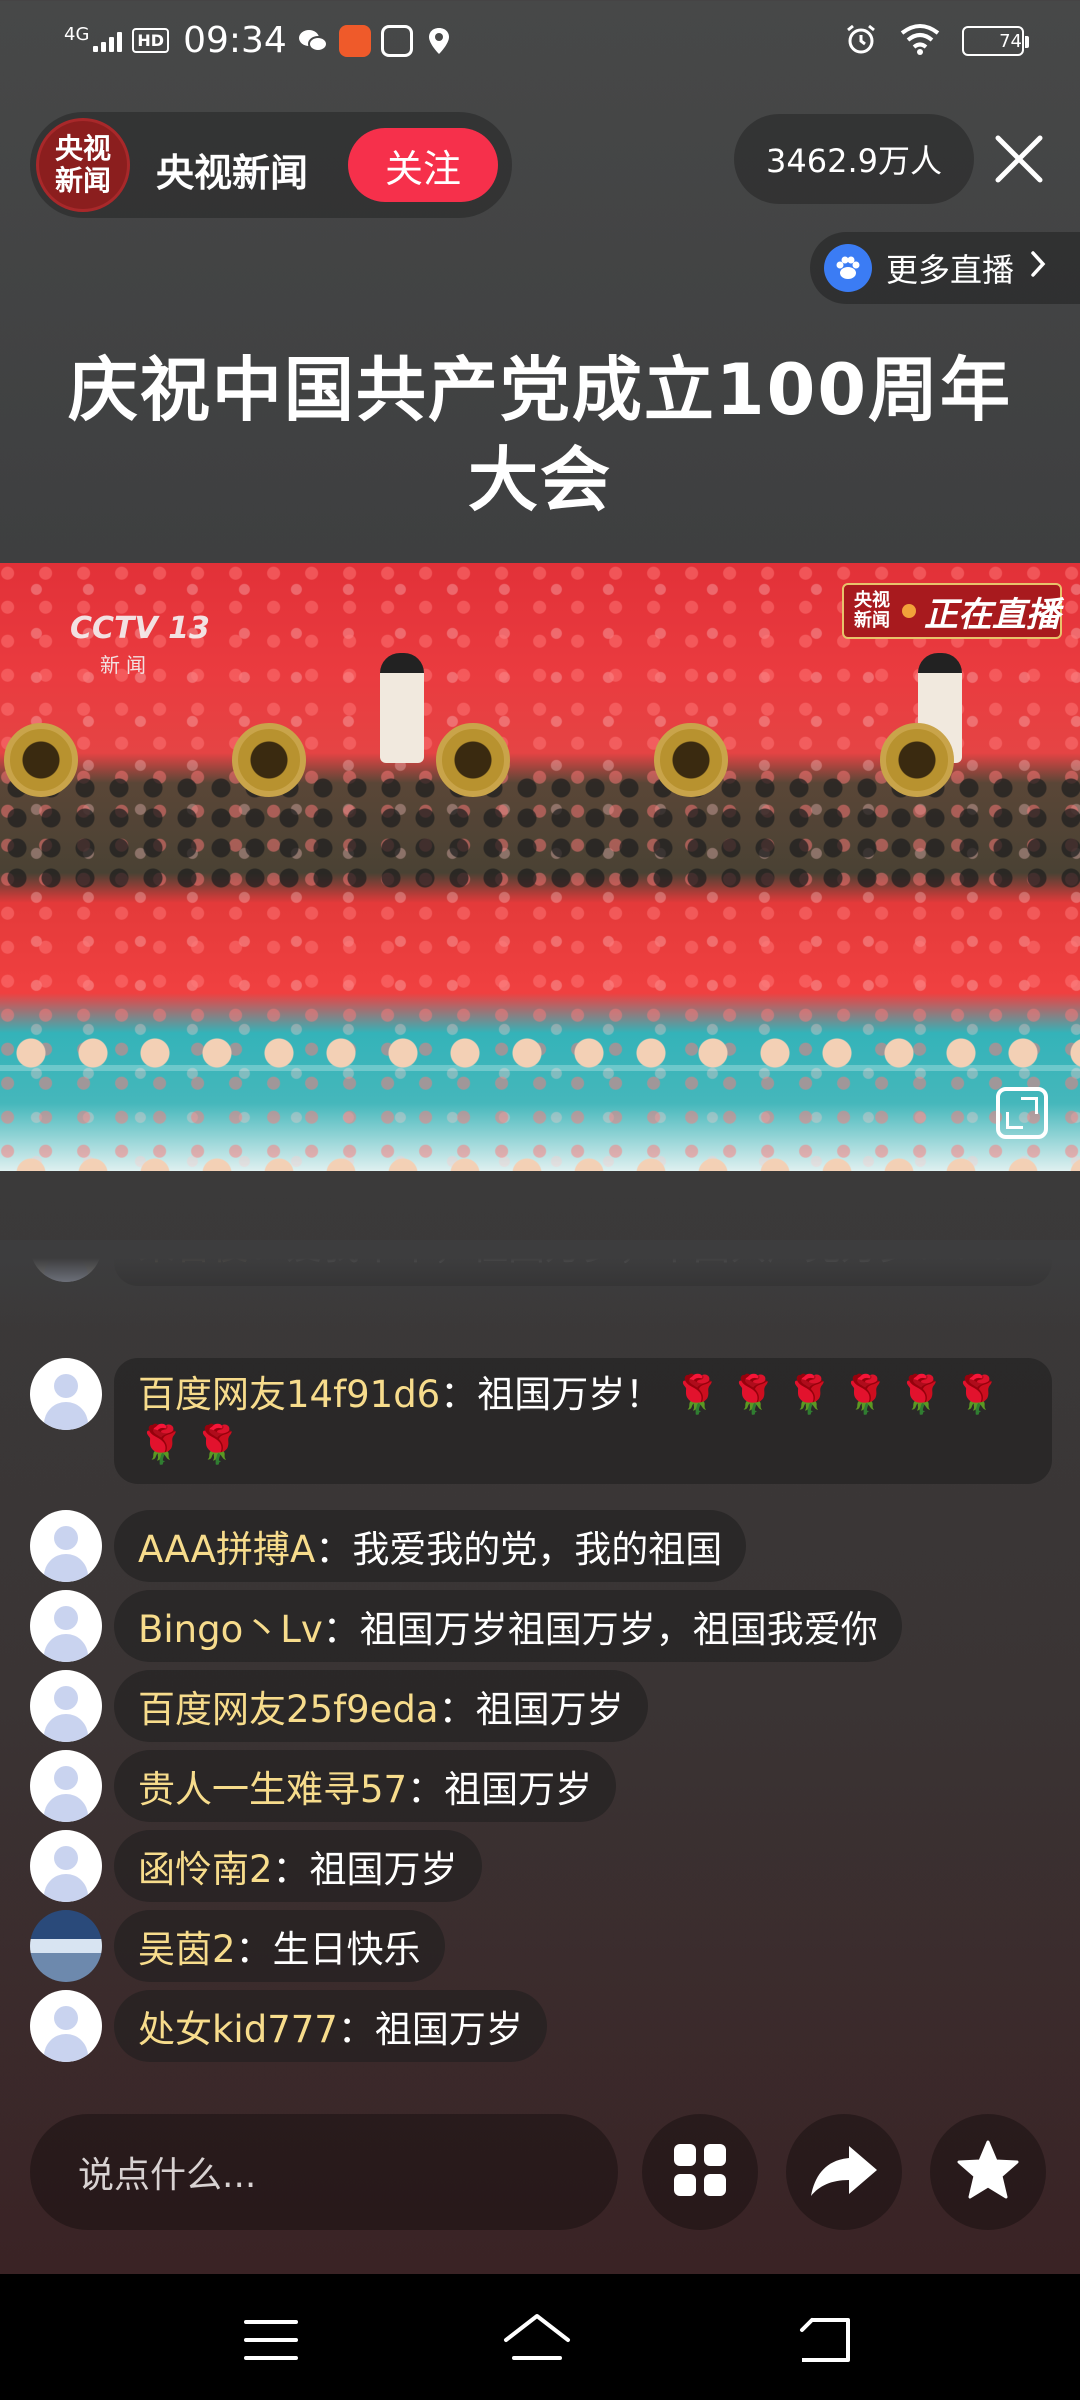 Image resolution: width=1080 pixels, height=2400 pixels. What do you see at coordinates (988, 2172) in the screenshot?
I see `favorite-button` at bounding box center [988, 2172].